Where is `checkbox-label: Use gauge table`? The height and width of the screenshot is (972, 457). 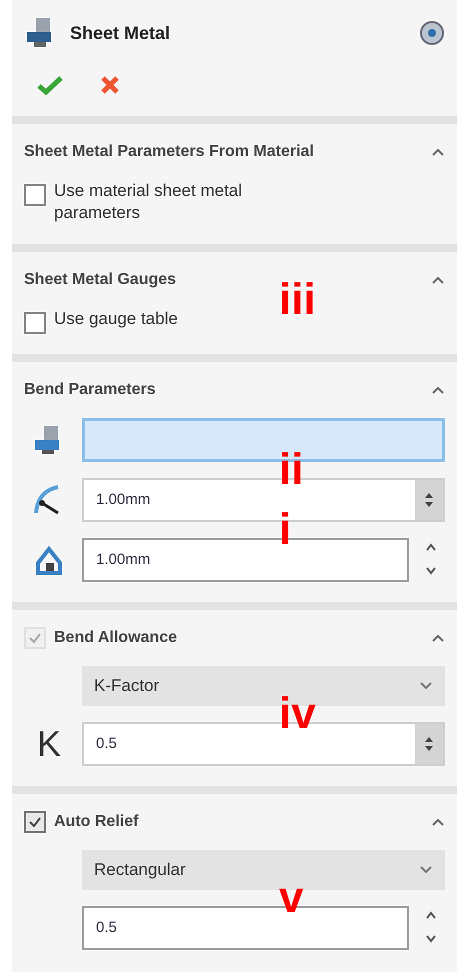
checkbox-label: Use gauge table is located at coordinates (116, 319).